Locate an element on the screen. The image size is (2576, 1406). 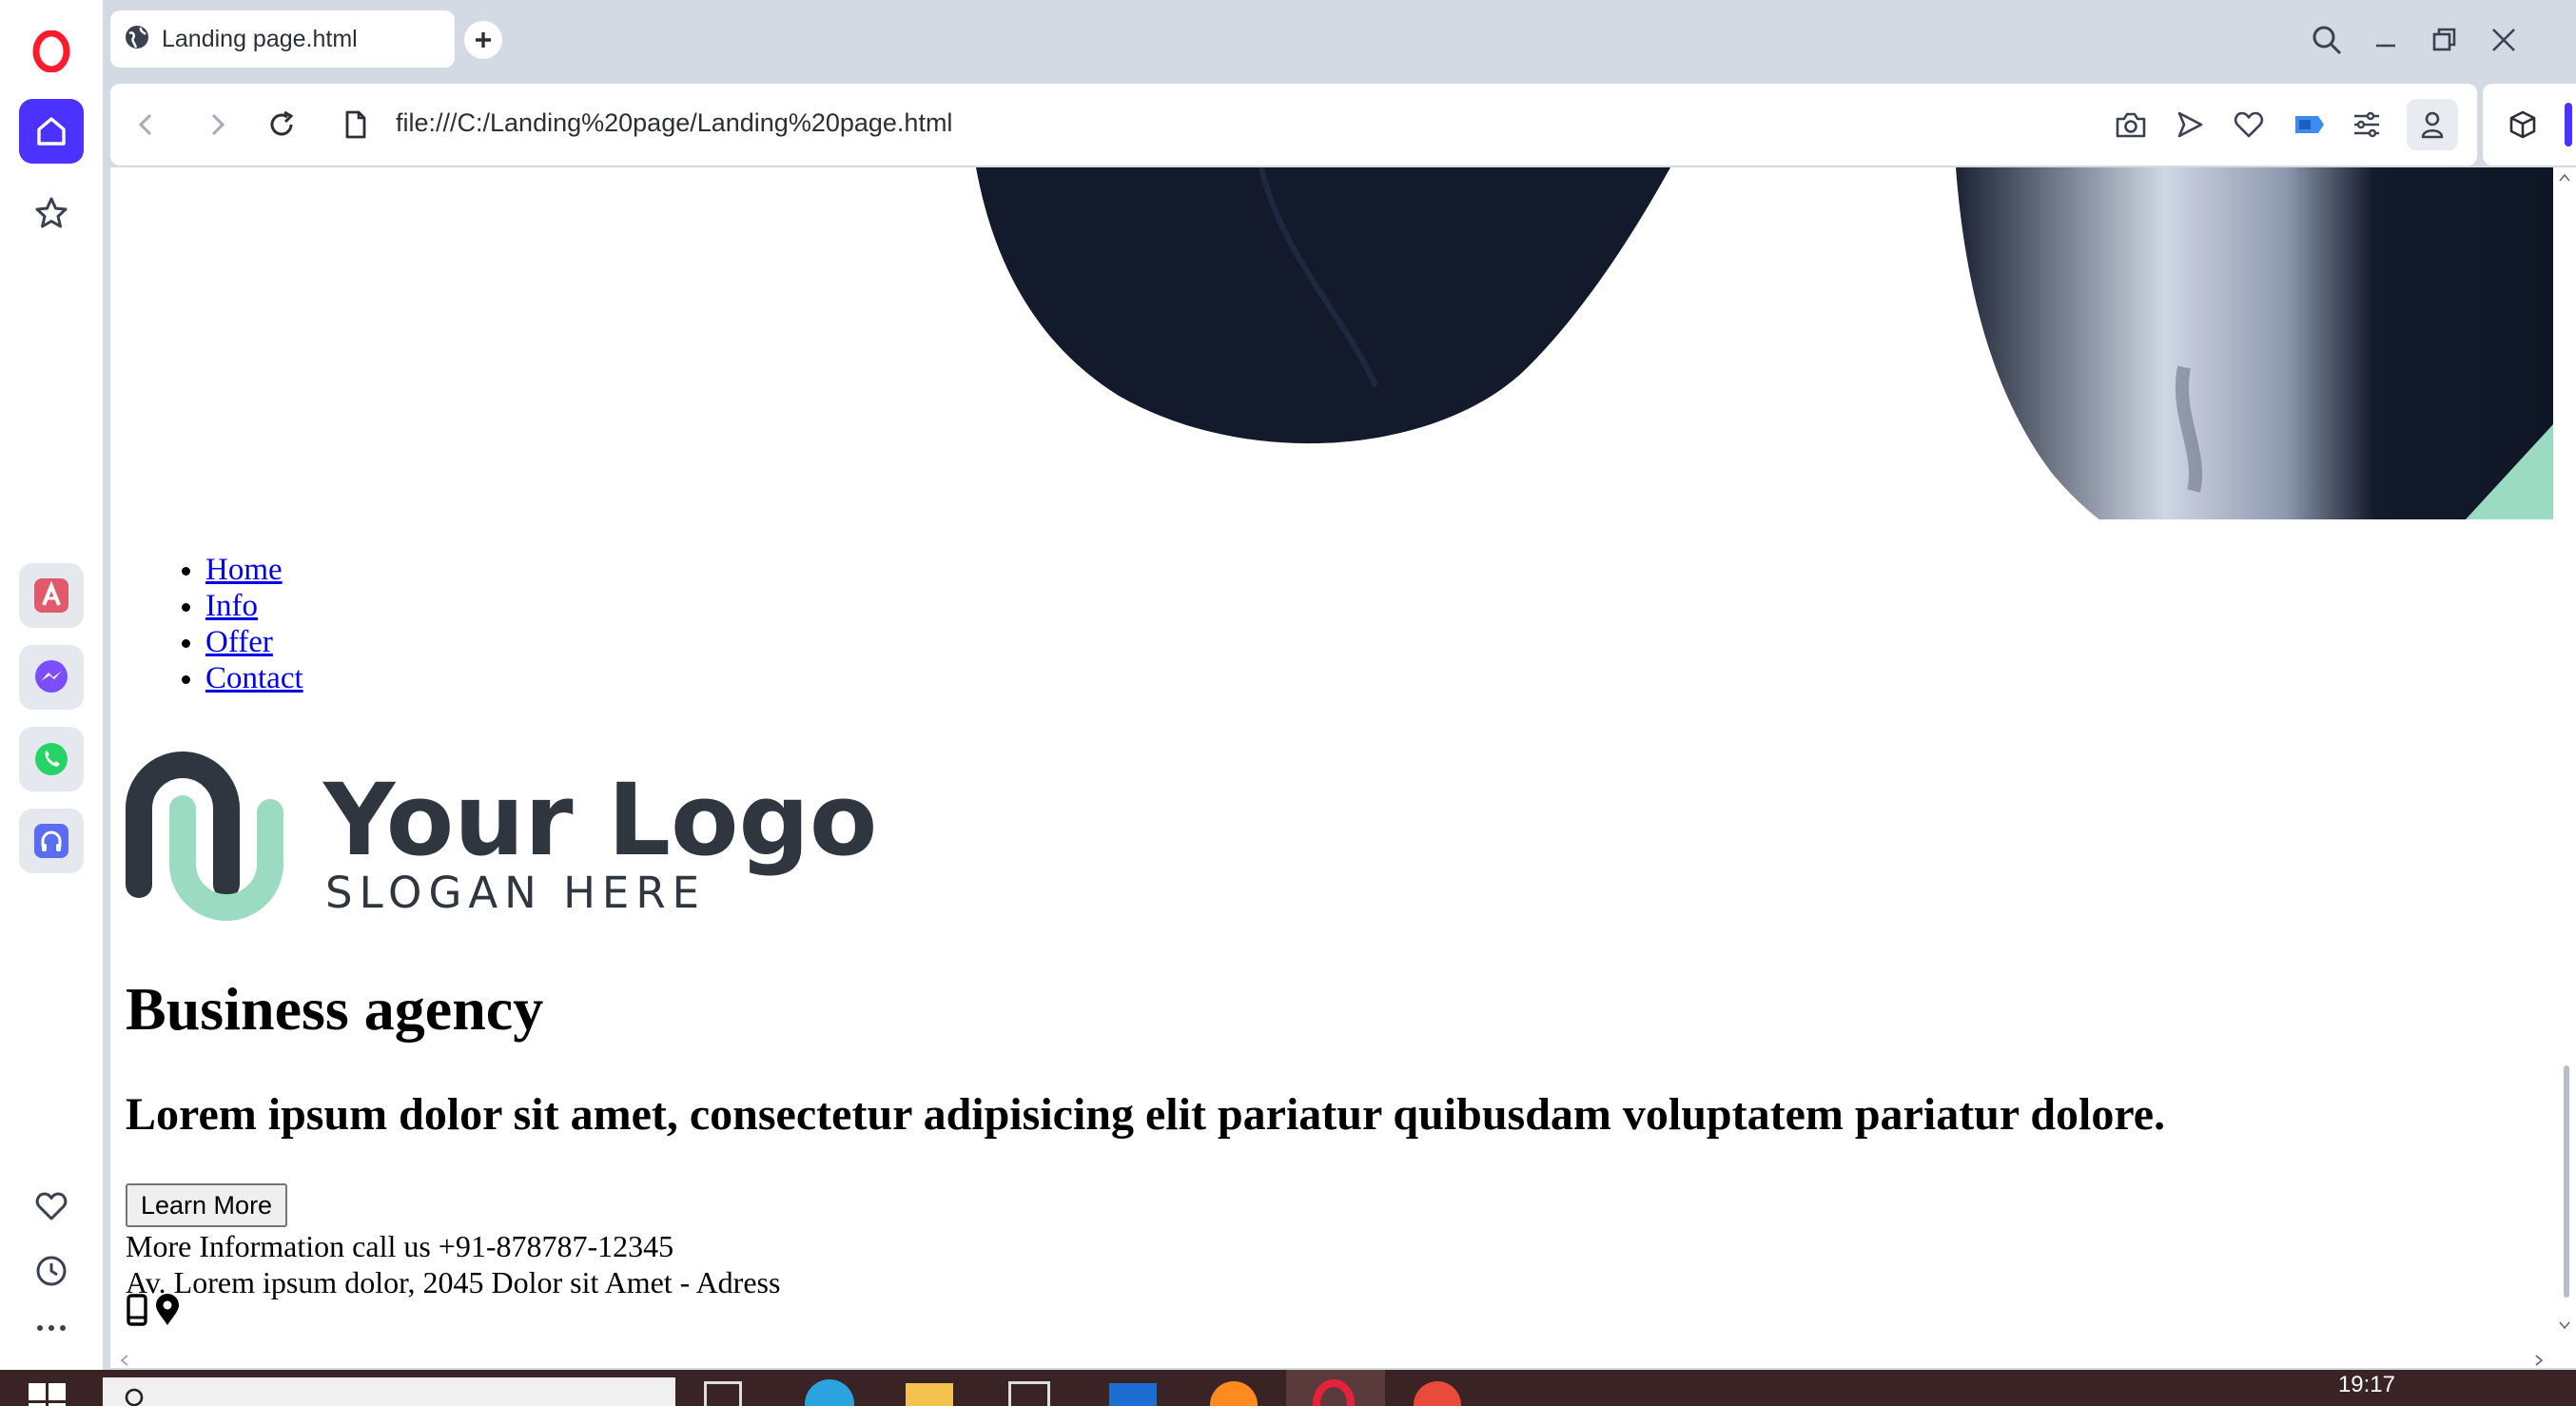
nav-item-offer: Offer is located at coordinates (254, 642).